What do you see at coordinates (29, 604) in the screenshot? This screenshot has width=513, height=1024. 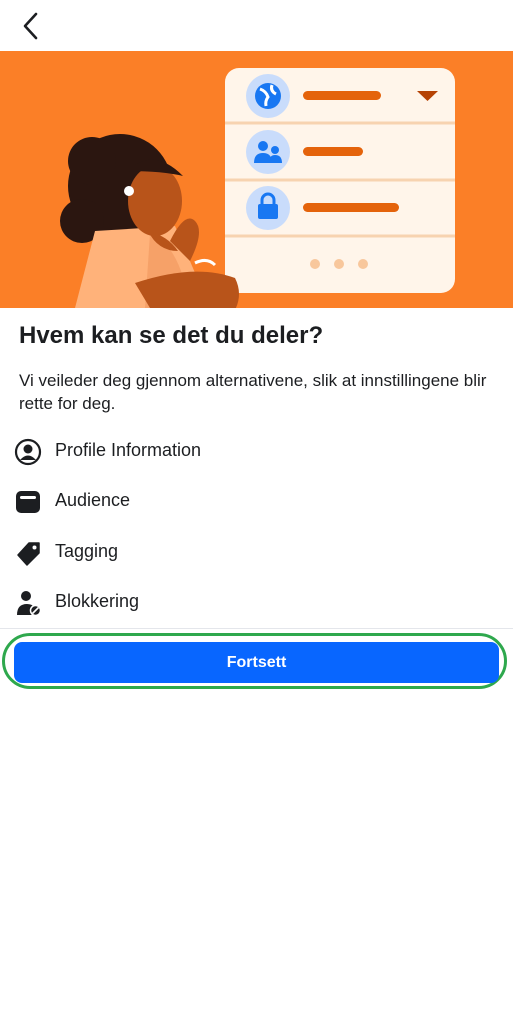 I see `user-blocked-icon` at bounding box center [29, 604].